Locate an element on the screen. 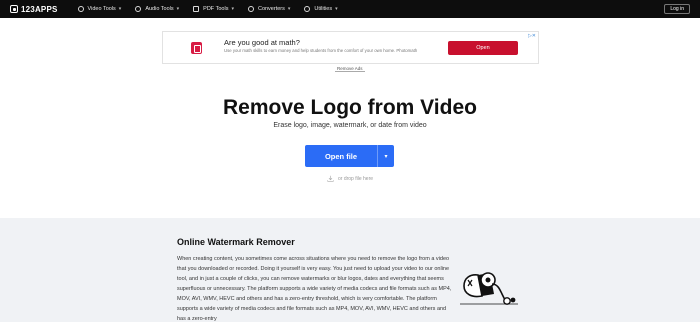 The width and height of the screenshot is (700, 322). ad-title: Are you good at math? is located at coordinates (262, 42).